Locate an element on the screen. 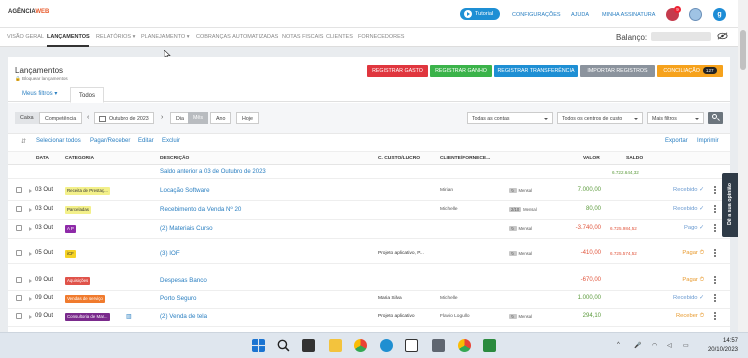 This screenshot has width=748, height=358. period-selector: Outubro de 2023 is located at coordinates (124, 118).